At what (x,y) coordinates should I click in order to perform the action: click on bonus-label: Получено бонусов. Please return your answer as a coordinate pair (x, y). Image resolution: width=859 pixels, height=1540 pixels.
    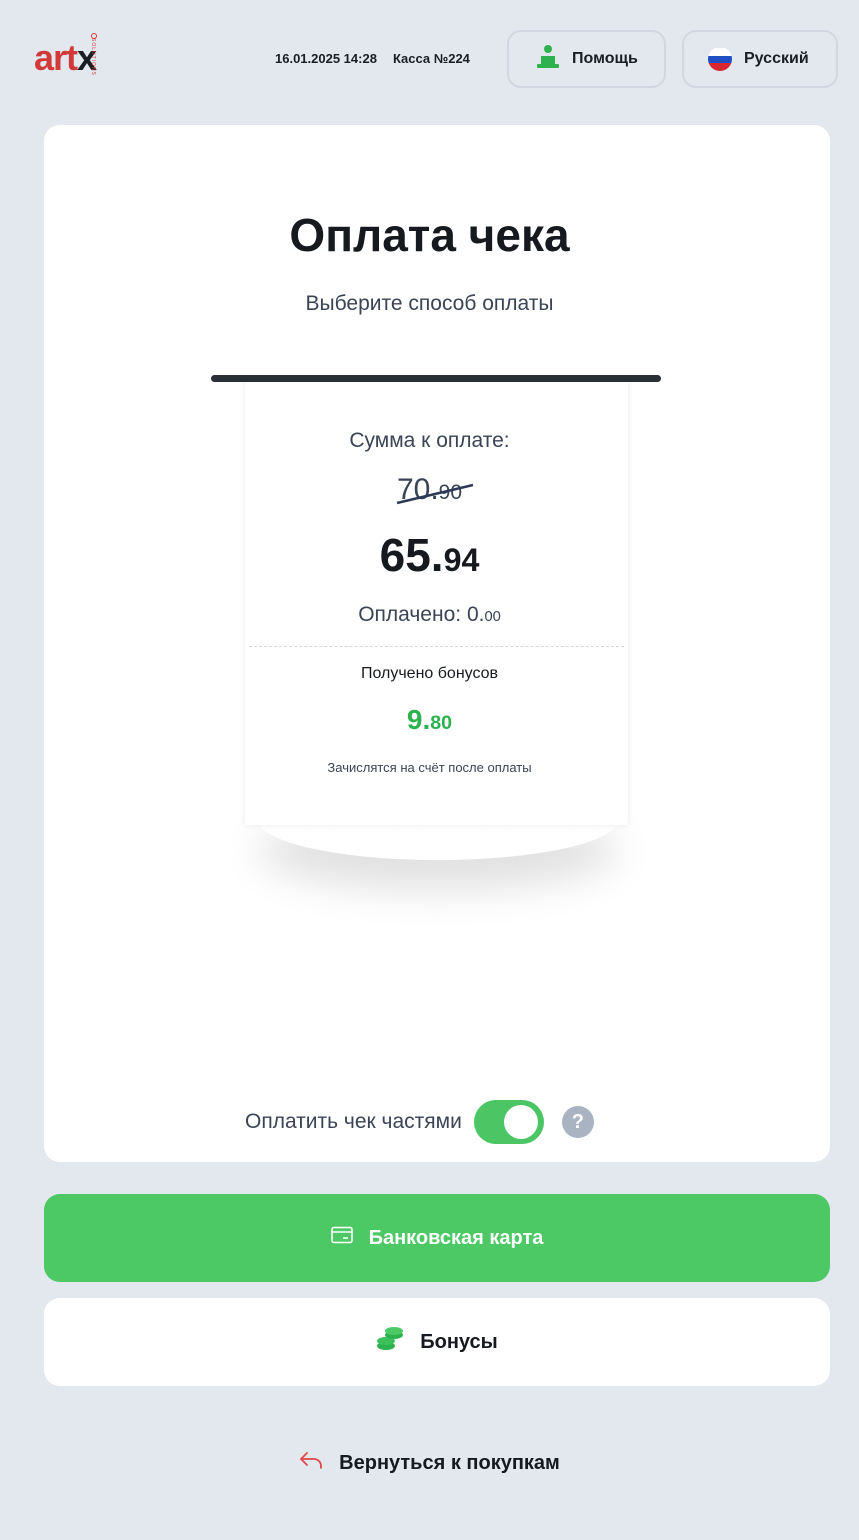
    Looking at the image, I should click on (429, 673).